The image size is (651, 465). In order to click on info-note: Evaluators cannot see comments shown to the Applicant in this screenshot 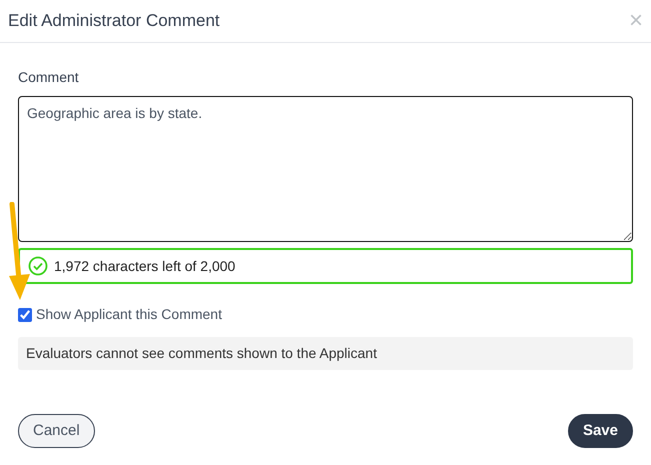, I will do `click(325, 353)`.